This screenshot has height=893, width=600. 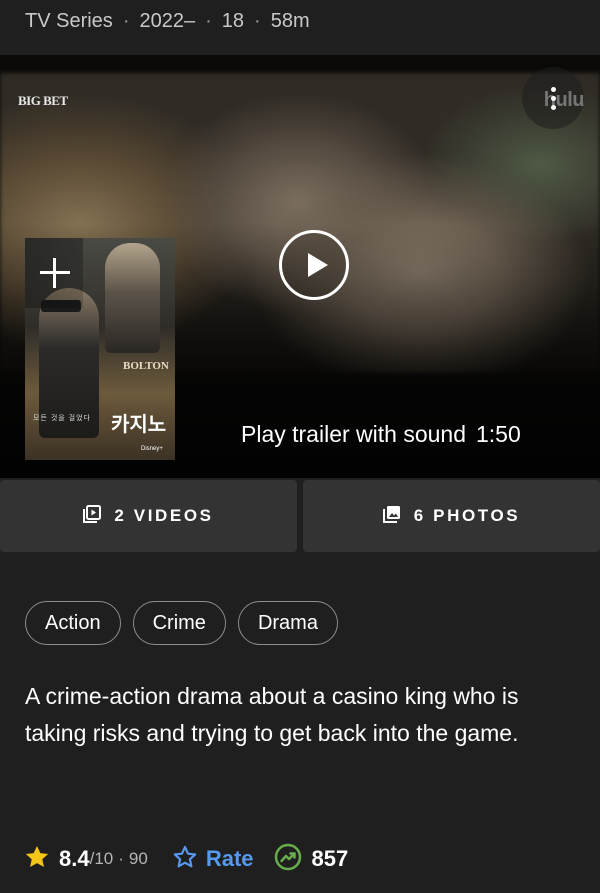 I want to click on channel-logo: BIG BET, so click(x=43, y=100).